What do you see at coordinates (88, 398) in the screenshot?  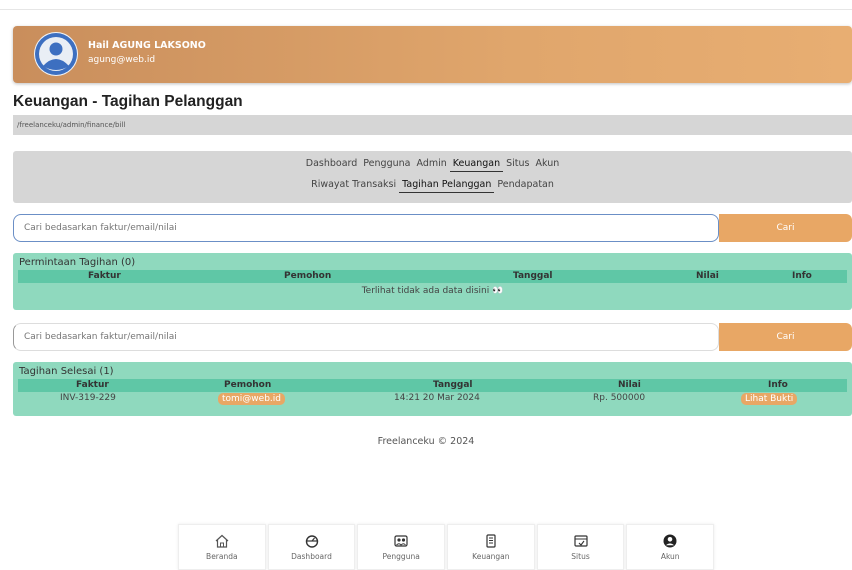 I see `cell-faktur: INV-319-229` at bounding box center [88, 398].